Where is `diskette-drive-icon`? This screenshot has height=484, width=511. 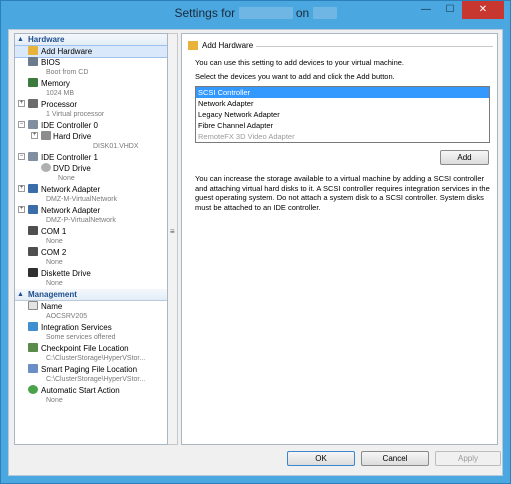 diskette-drive-icon is located at coordinates (33, 272).